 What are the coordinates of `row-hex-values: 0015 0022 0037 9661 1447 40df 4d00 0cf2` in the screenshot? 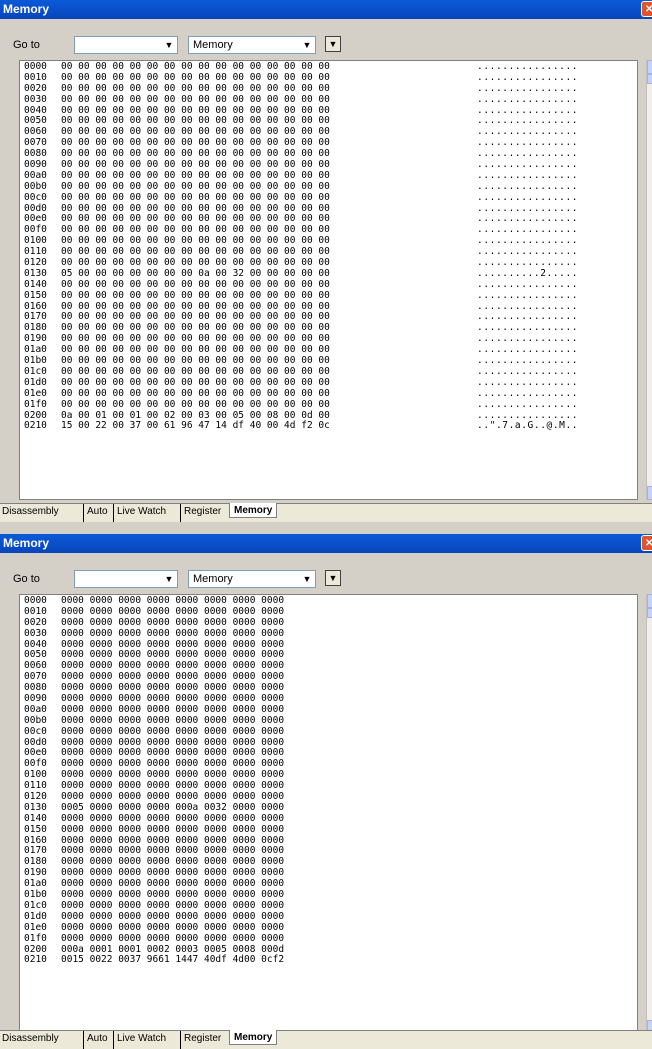 It's located at (172, 960).